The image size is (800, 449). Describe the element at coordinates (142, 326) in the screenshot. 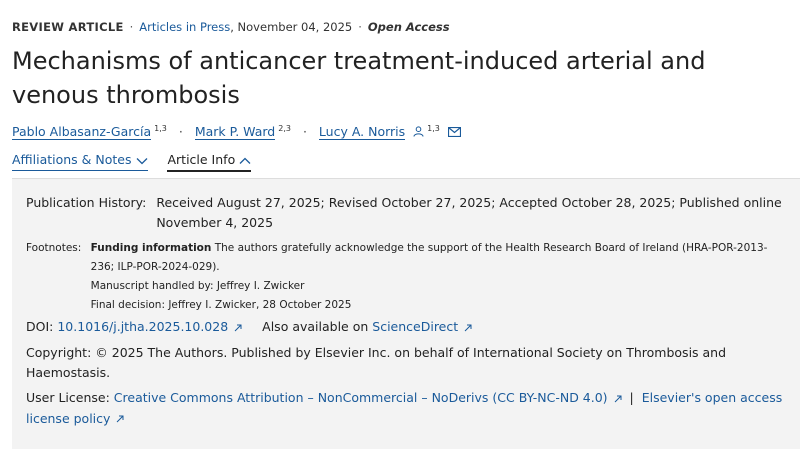

I see `doi-link: 10.1016/j.jtha.2025.10.028` at that location.